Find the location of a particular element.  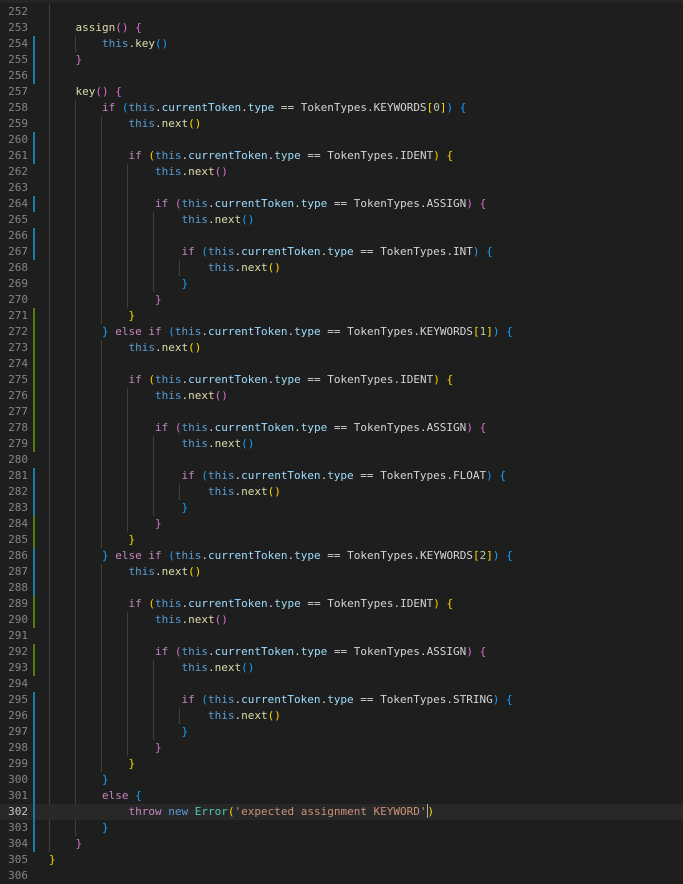

code-line: 254 this.key() is located at coordinates (341, 44).